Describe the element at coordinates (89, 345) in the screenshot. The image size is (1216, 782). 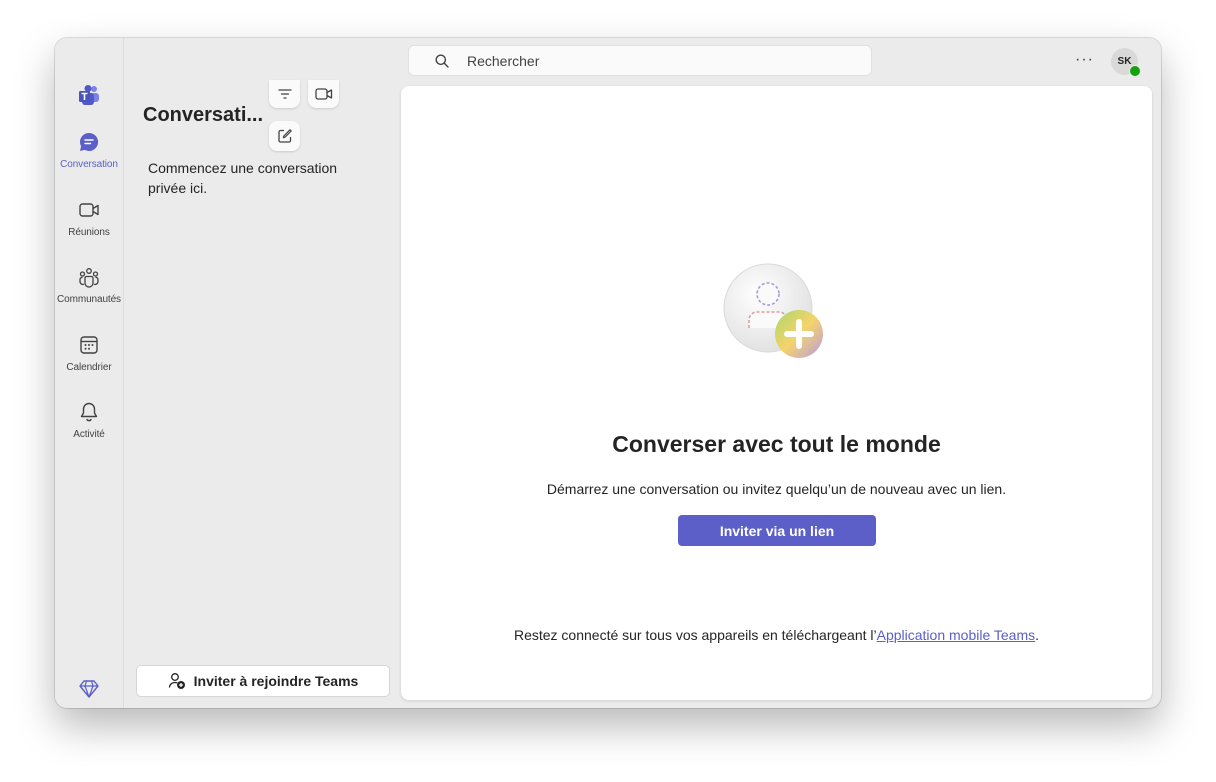
I see `calendar-icon` at that location.